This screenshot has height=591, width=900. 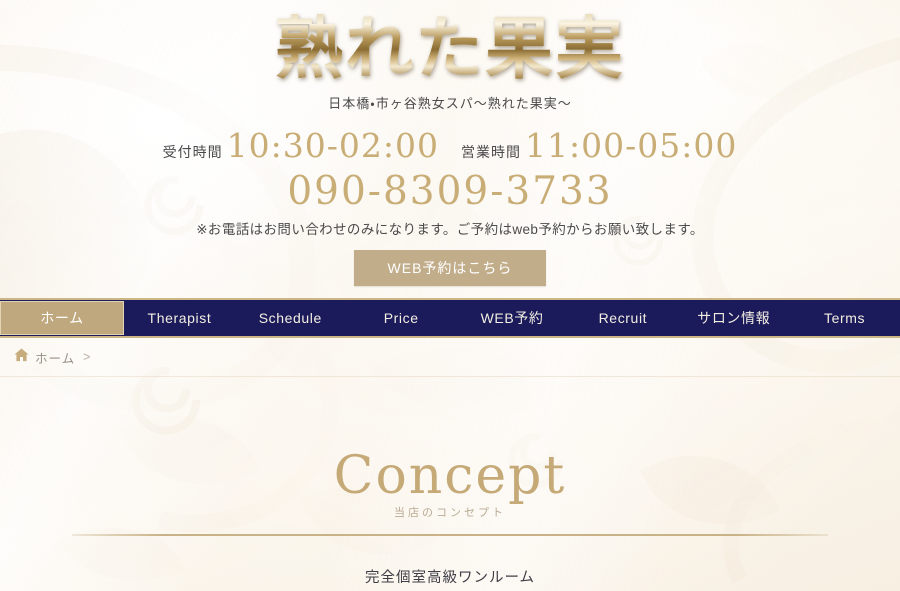 I want to click on concept-lead-text: 完全個室高級ワンルーム, so click(x=450, y=577).